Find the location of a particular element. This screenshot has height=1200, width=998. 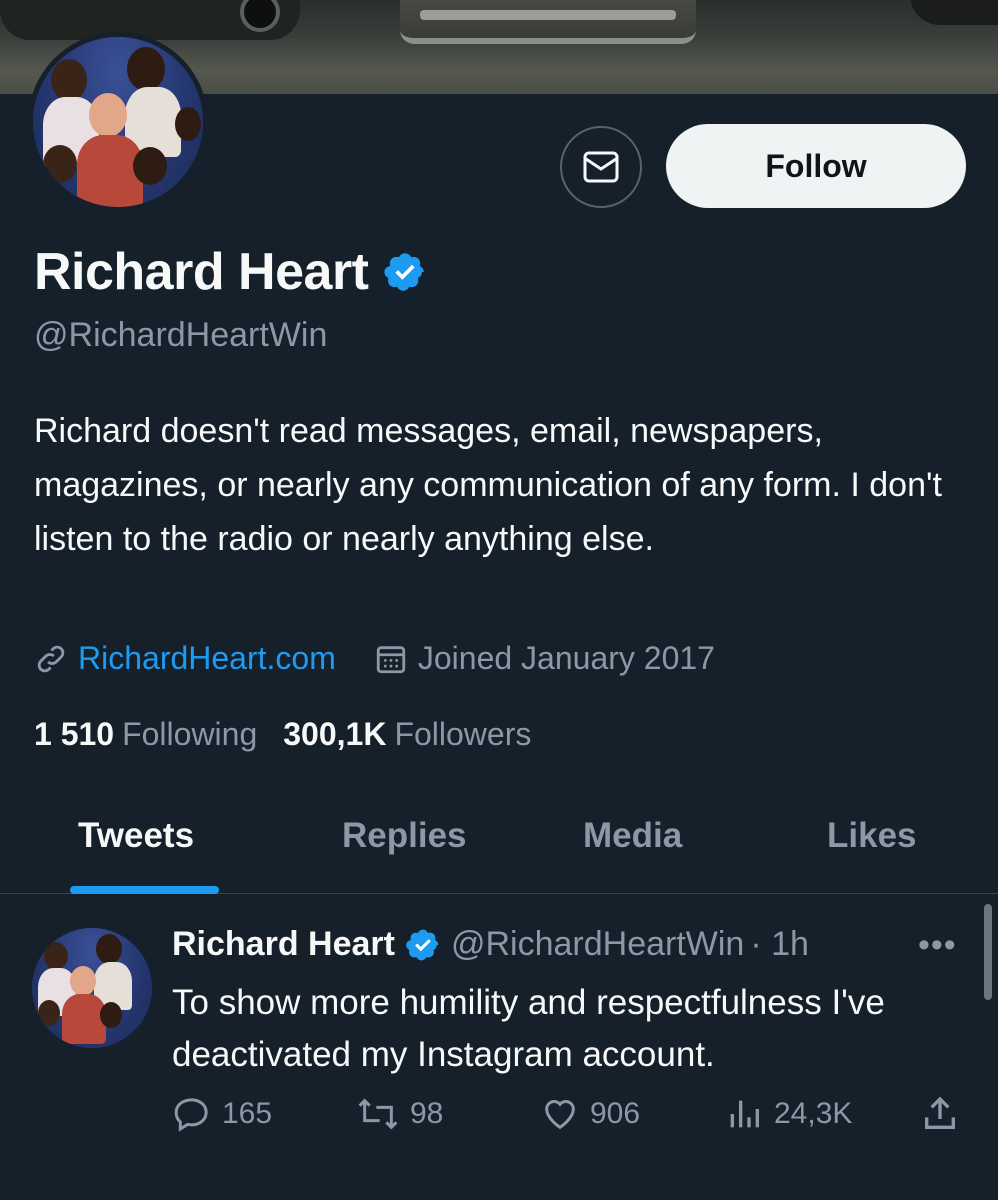

tweet-actions: 165 98 906 24,3K is located at coordinates (572, 1118).